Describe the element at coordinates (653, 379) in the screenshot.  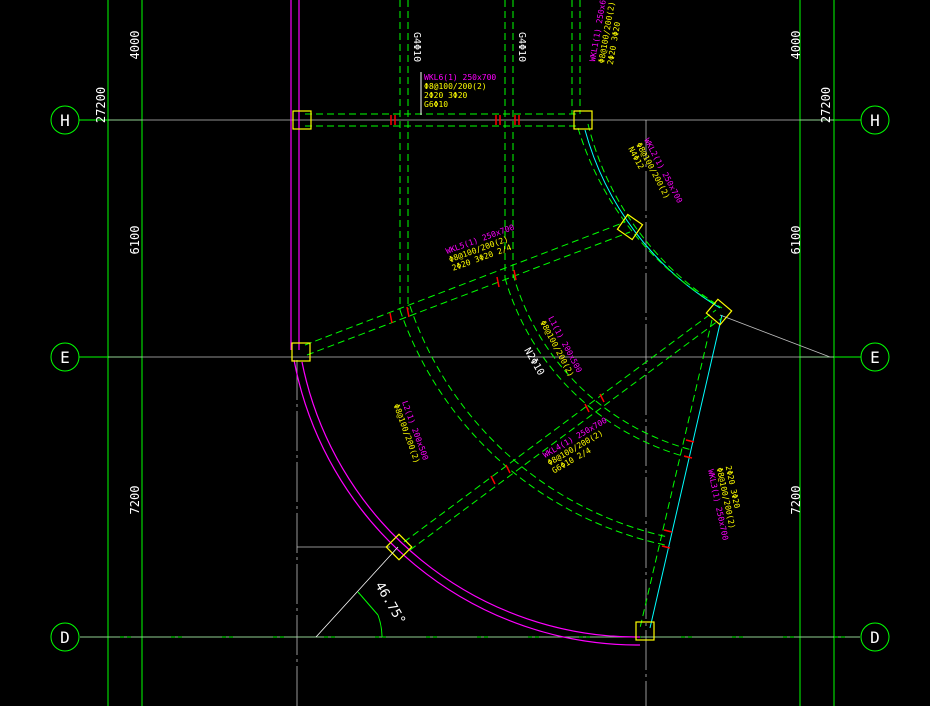
I see `cyan-edges` at that location.